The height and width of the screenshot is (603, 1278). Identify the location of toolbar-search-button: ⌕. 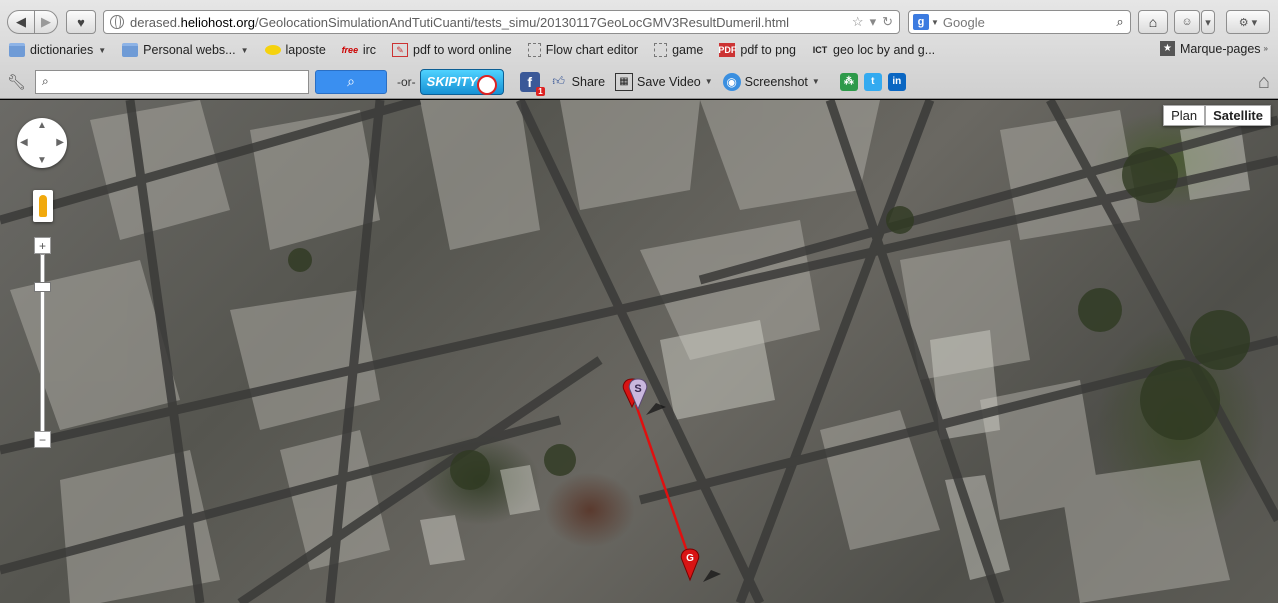
(351, 81).